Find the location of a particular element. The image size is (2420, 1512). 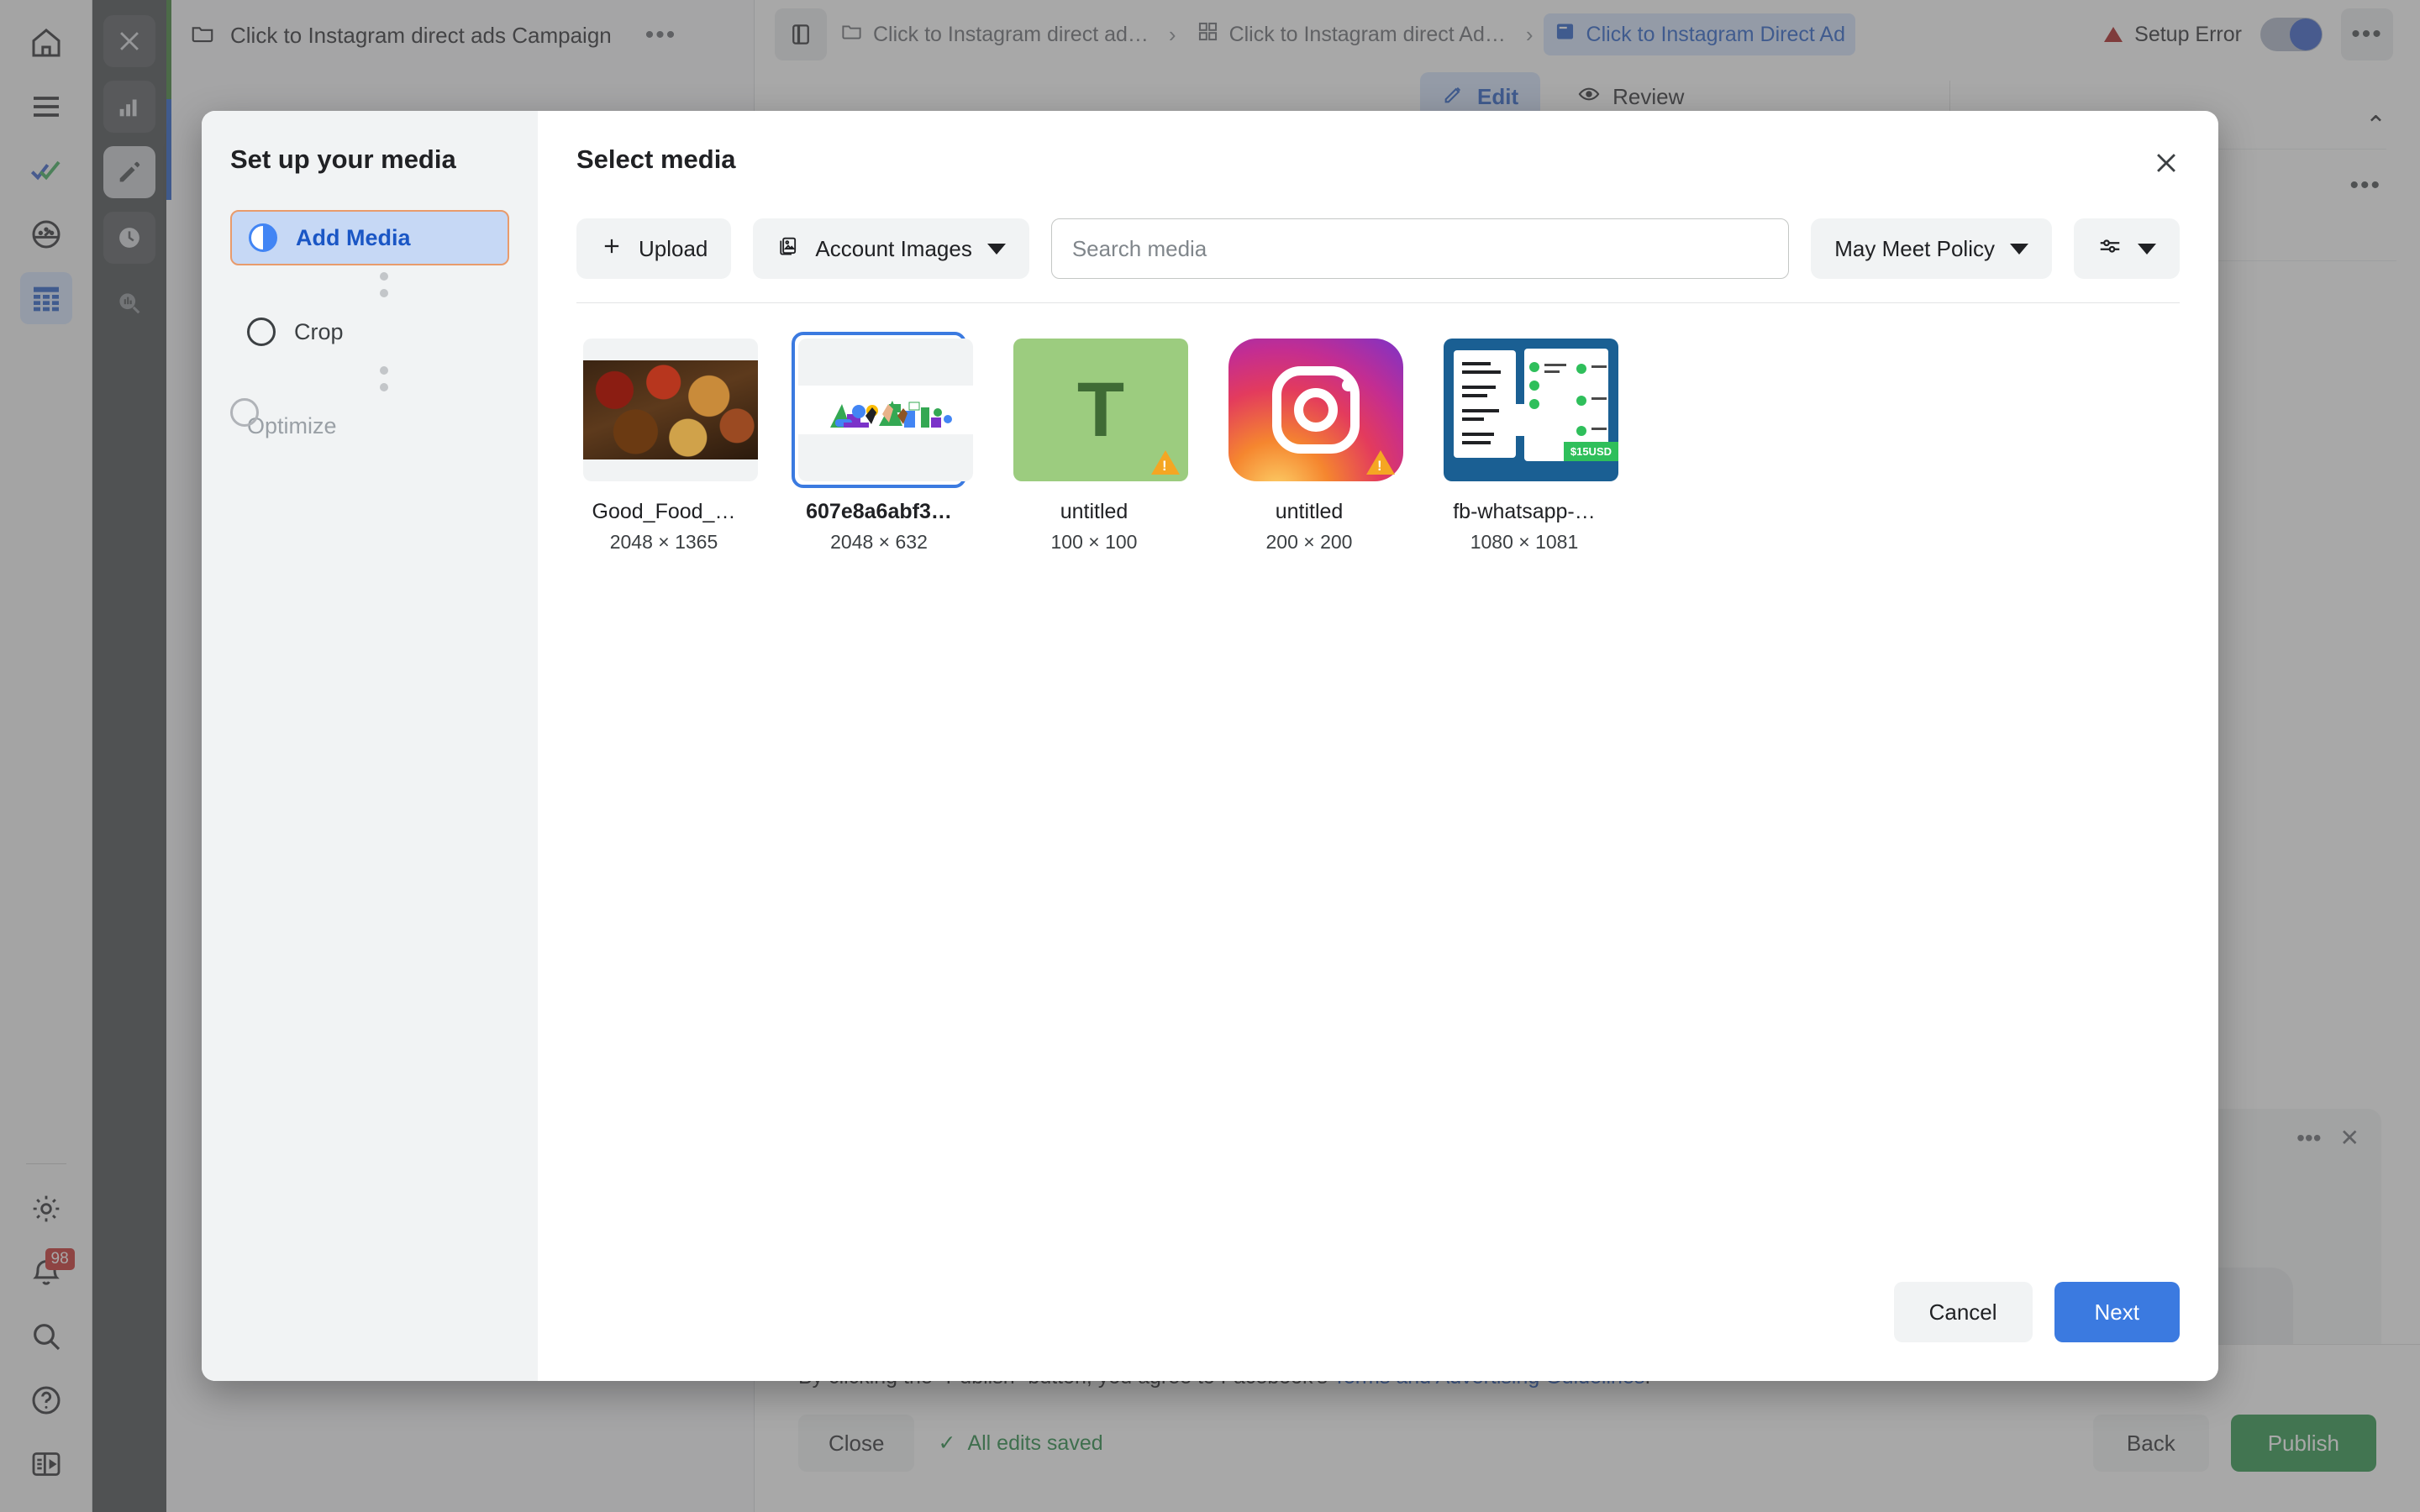

media-dimensions: 100 × 100 is located at coordinates (1094, 542).